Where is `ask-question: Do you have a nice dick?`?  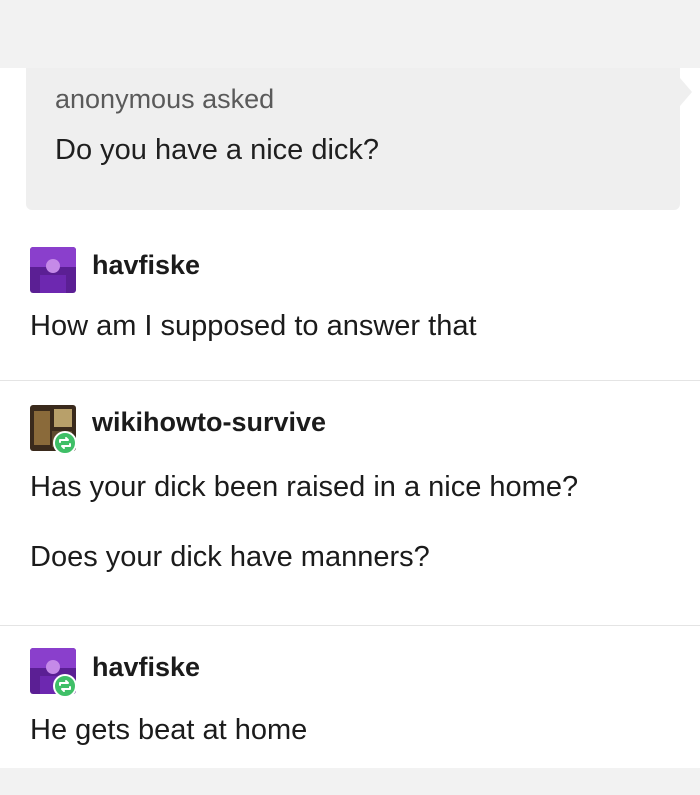
ask-question: Do you have a nice dick? is located at coordinates (217, 150).